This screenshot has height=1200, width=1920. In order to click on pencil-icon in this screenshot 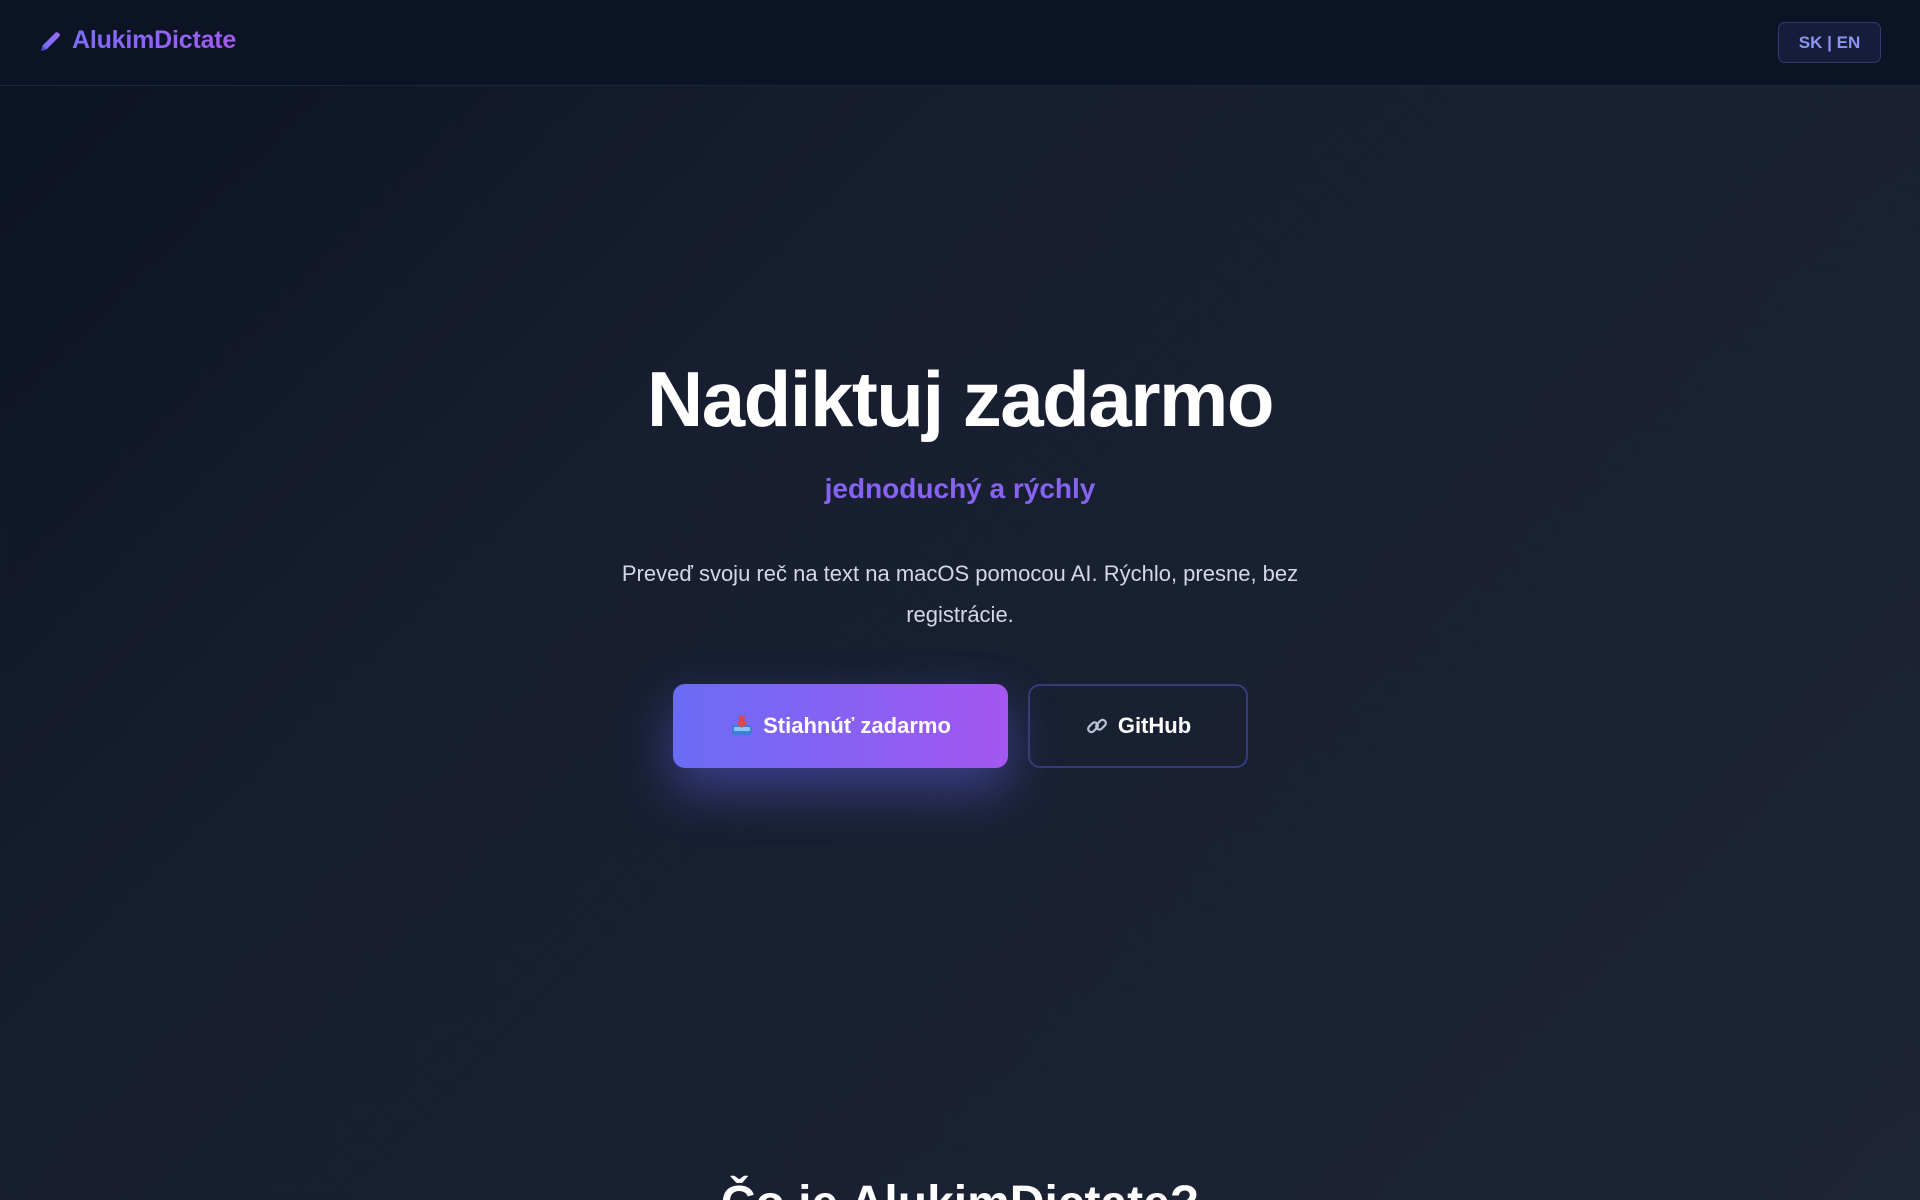, I will do `click(50, 41)`.